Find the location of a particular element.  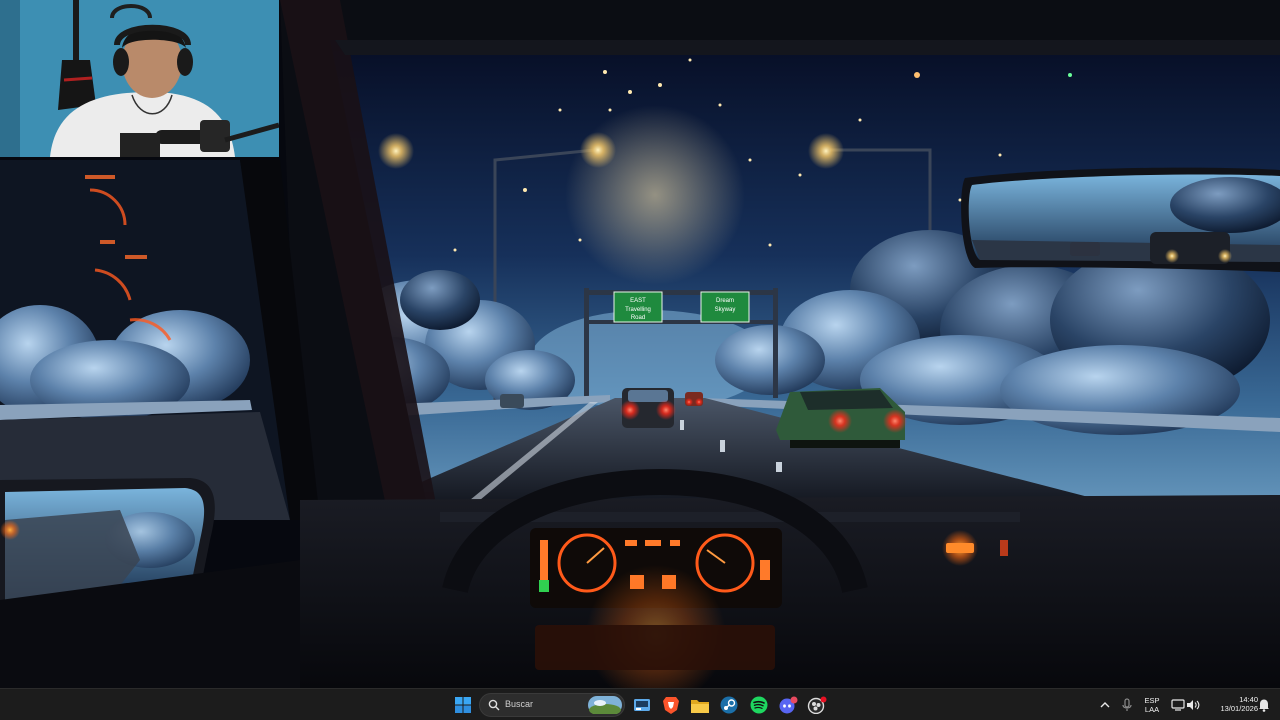

language-indicator: ESP LAA is located at coordinates (1152, 705).